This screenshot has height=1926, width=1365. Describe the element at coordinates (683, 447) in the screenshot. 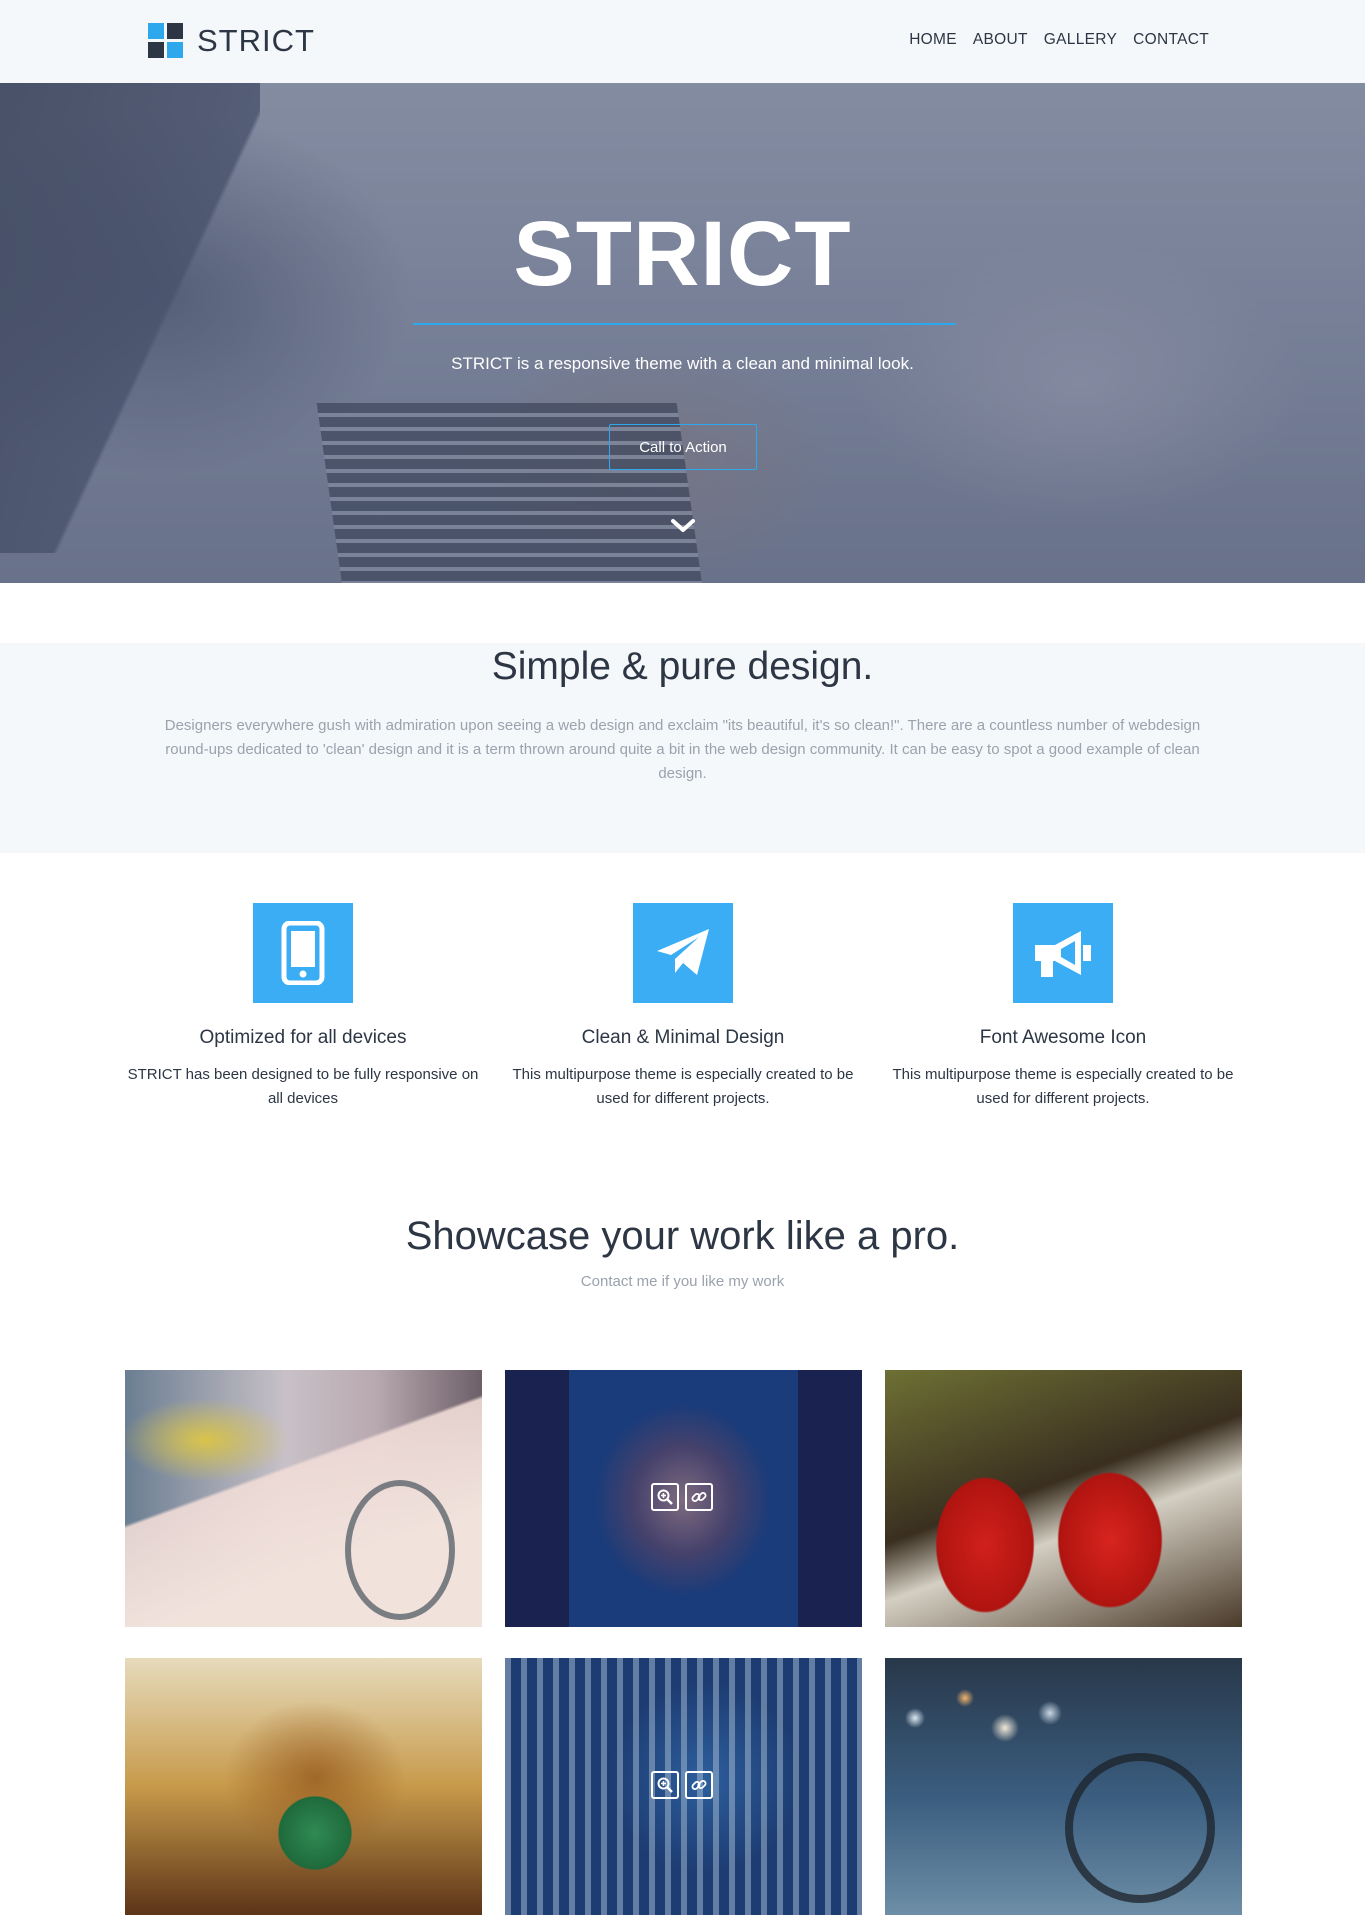

I see `call-to-action-button: Call to Action` at that location.